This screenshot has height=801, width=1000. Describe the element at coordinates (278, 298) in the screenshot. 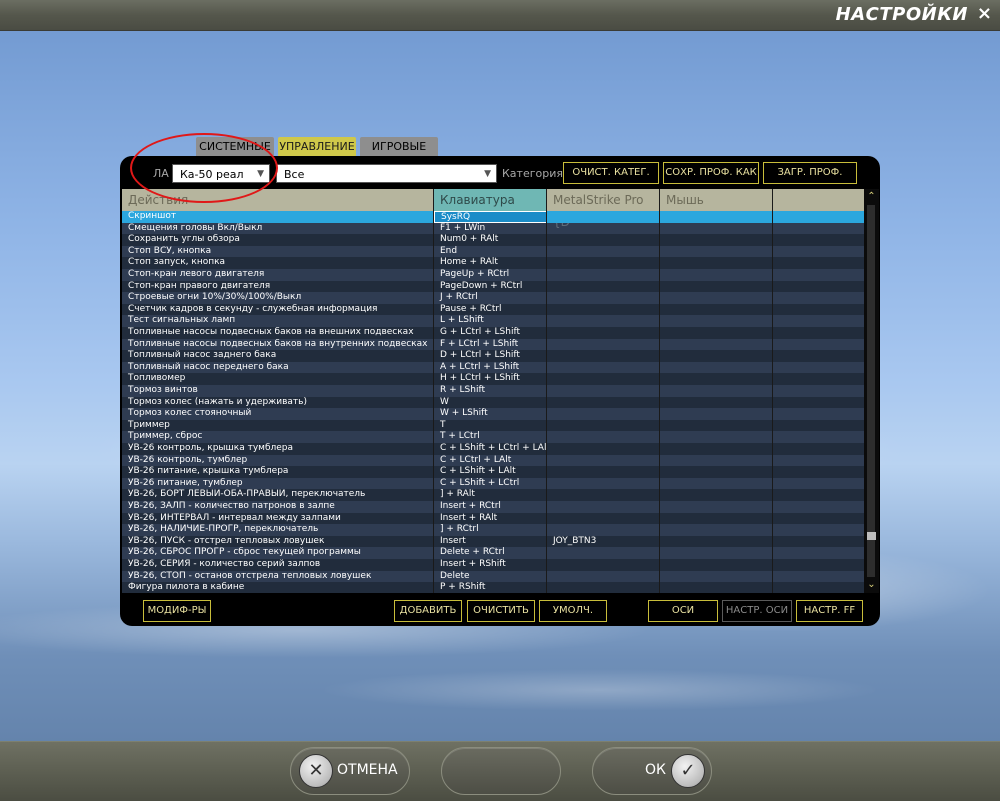

I see `cell-action: Строевые огни 10%/30%/100%/Выкл` at that location.